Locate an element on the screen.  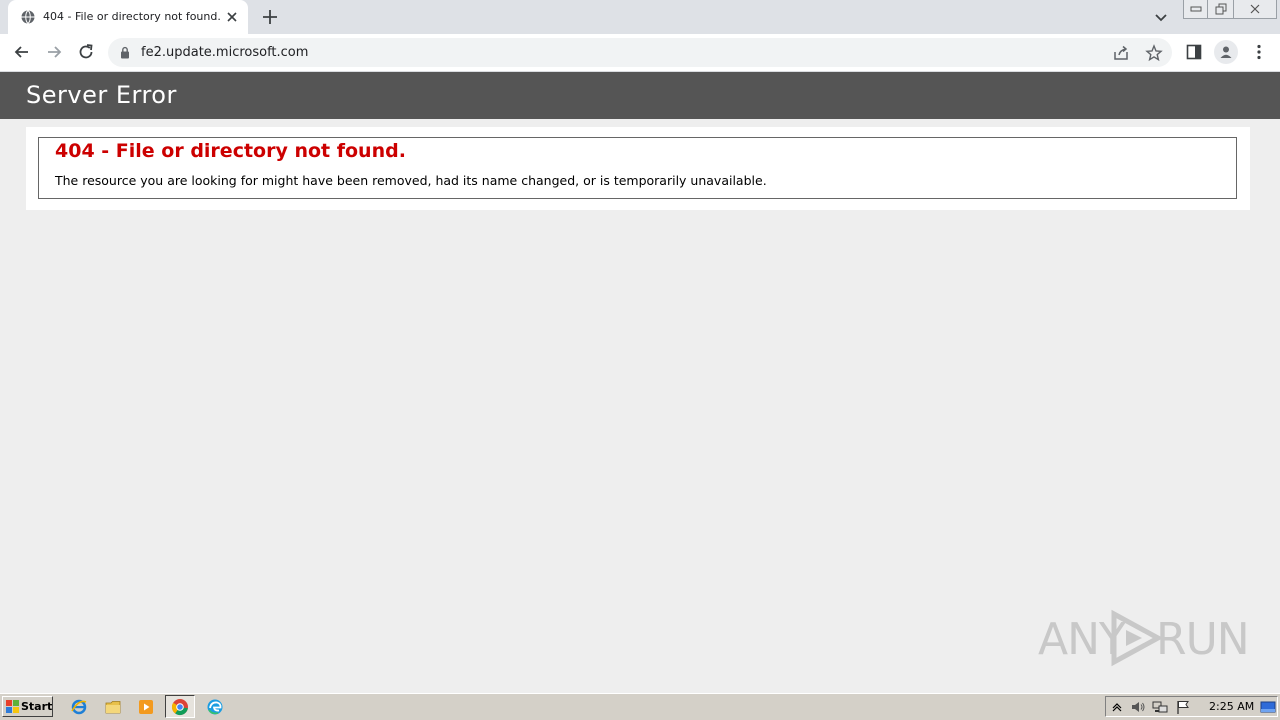
watermark-right-text: RUN is located at coordinates (1203, 639).